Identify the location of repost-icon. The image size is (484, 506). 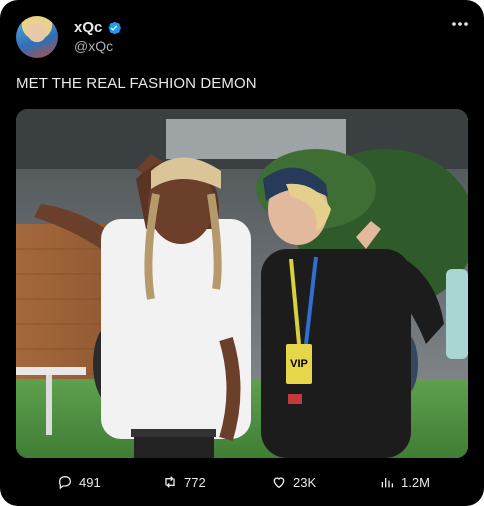
(170, 482).